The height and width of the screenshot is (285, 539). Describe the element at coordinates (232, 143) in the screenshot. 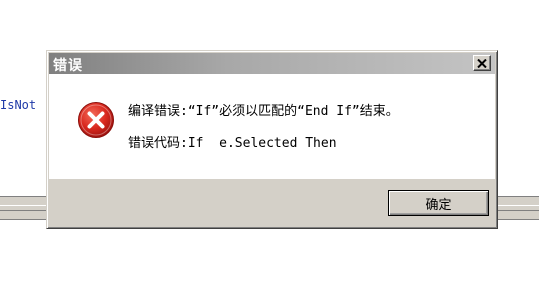

I see `error-code-line: 错误代码:If e.Selected Then` at that location.